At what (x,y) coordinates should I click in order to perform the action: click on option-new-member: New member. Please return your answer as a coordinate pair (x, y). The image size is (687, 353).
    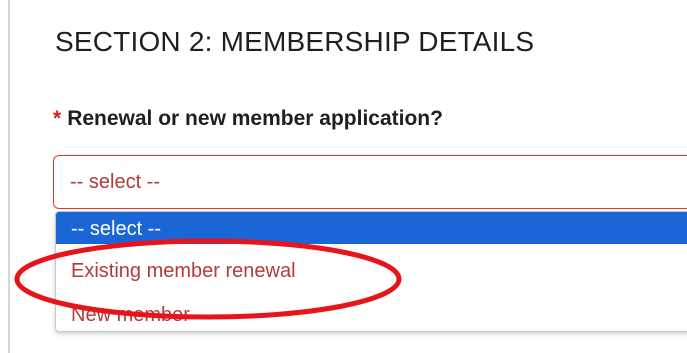
    Looking at the image, I should click on (371, 313).